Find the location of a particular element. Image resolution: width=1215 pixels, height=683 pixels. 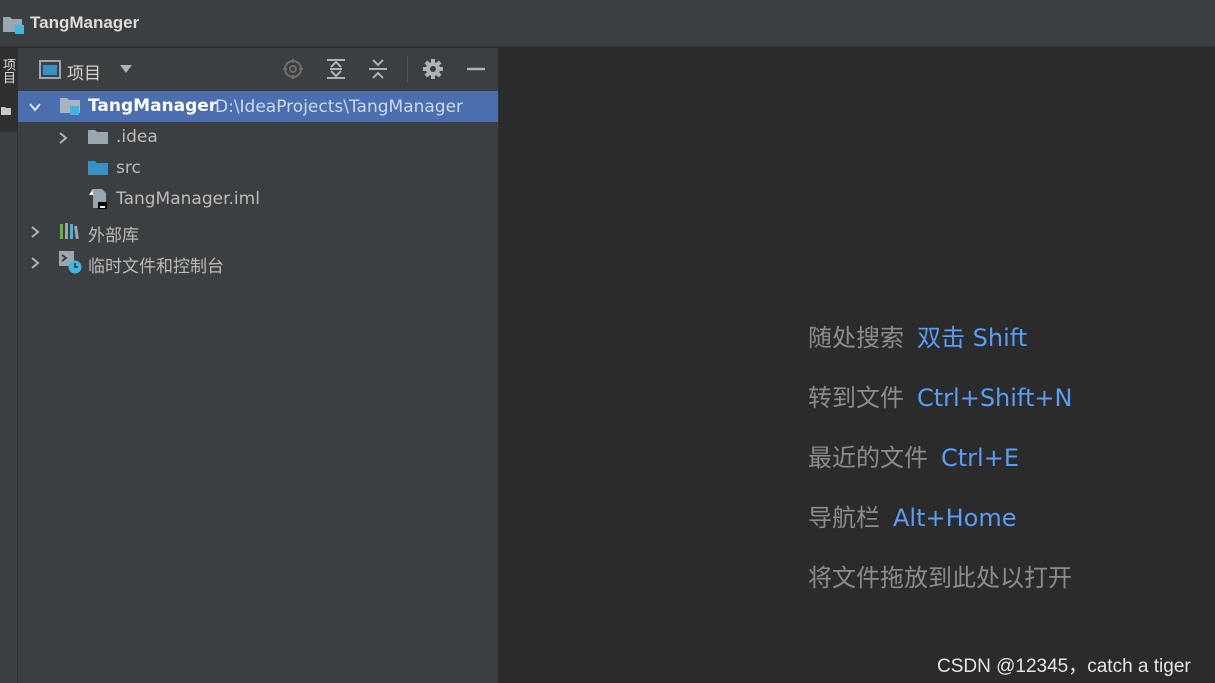

hint-text: 随处搜索 is located at coordinates (856, 338).